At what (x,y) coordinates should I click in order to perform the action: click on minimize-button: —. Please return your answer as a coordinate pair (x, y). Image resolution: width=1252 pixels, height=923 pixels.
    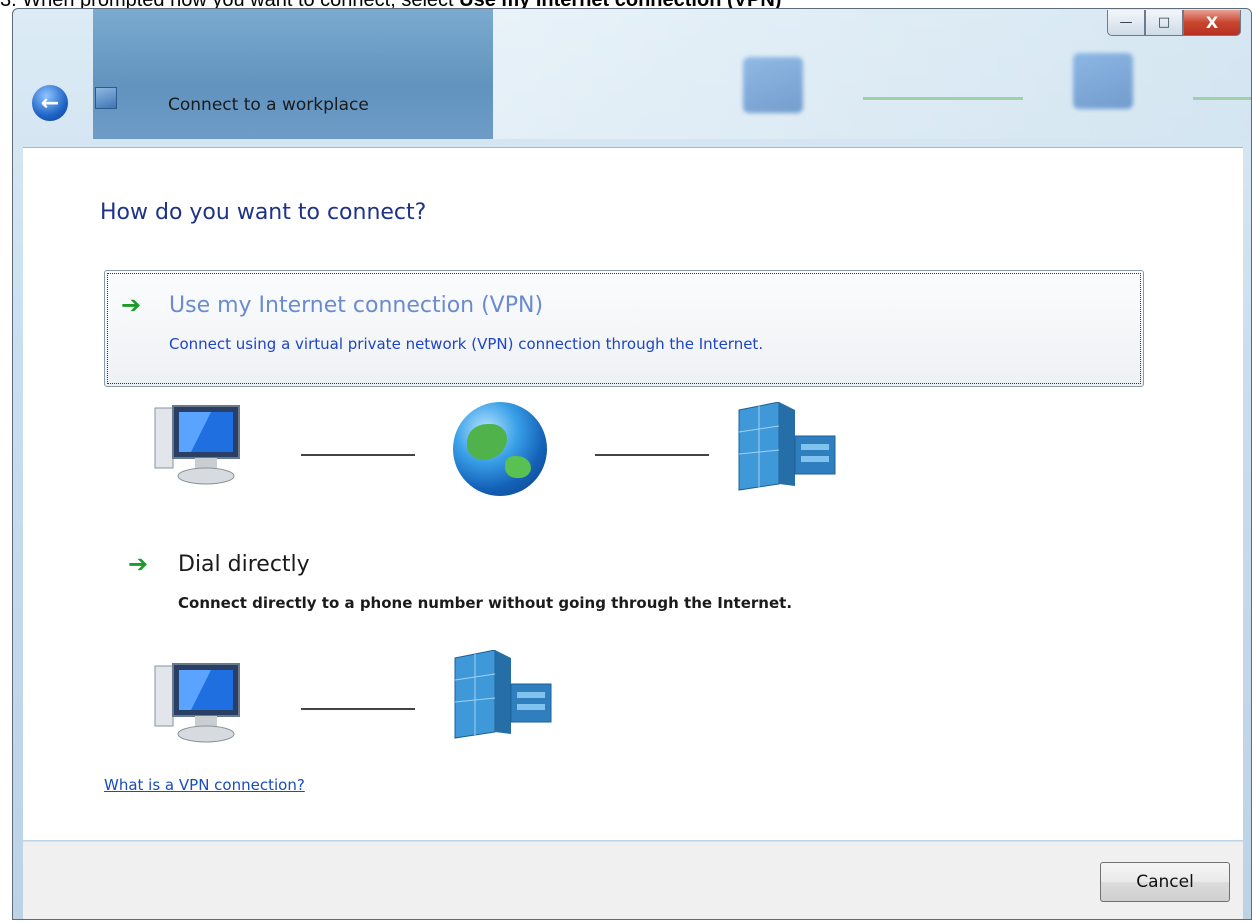
    Looking at the image, I should click on (1126, 23).